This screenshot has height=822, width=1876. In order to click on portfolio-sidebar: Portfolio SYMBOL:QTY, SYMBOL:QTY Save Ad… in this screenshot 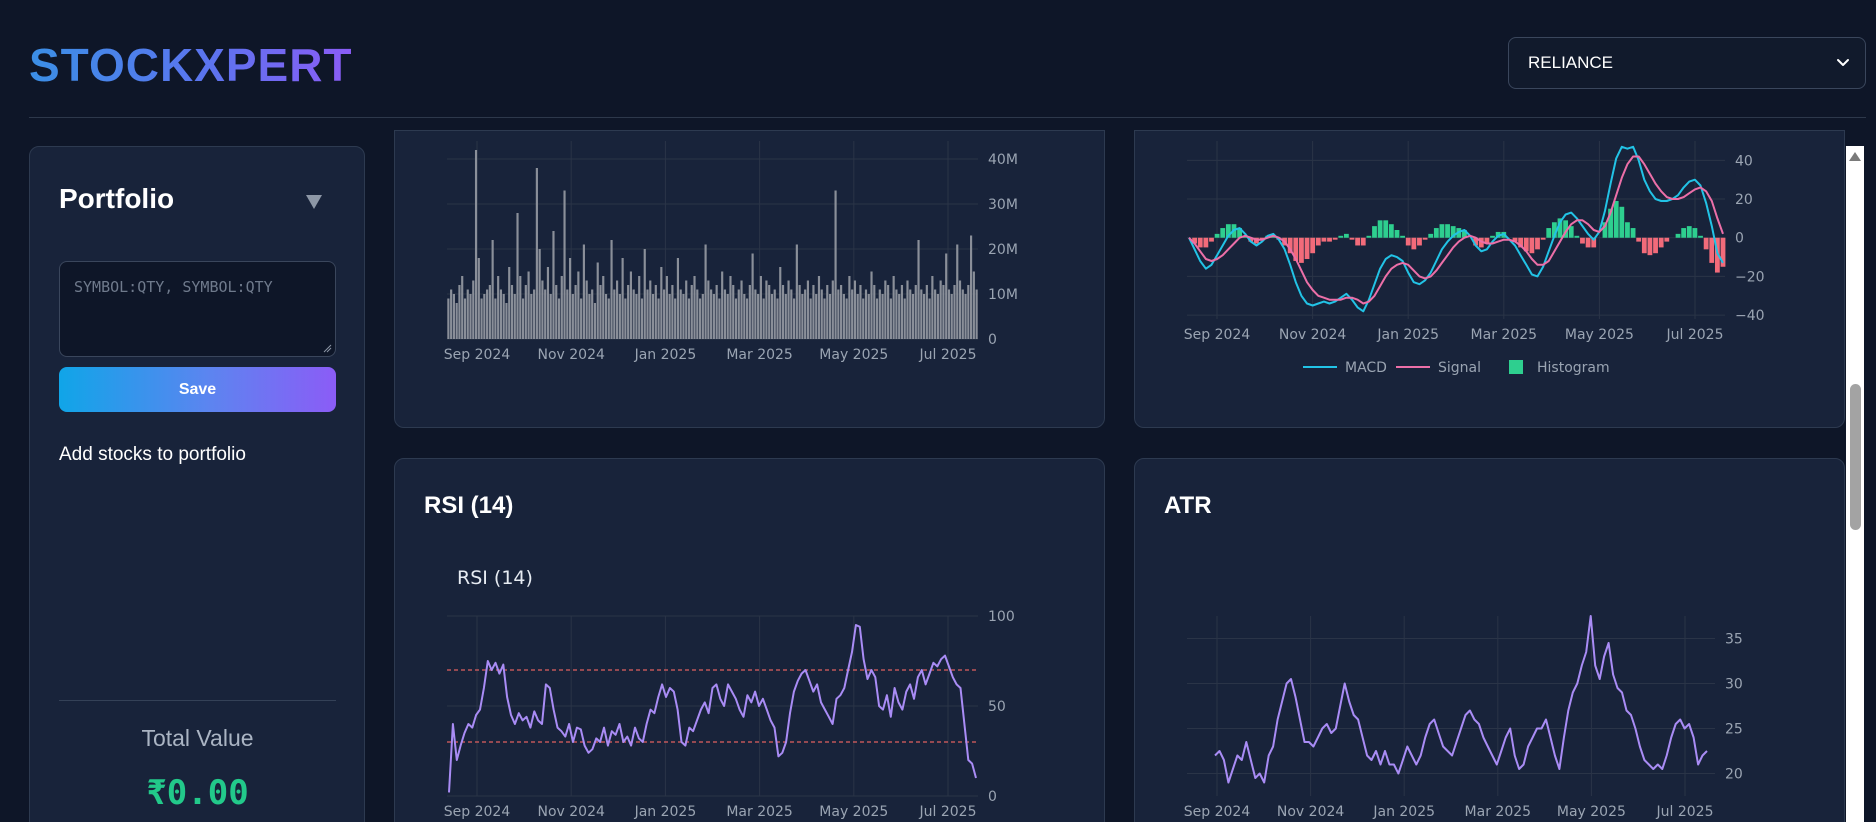, I will do `click(197, 484)`.